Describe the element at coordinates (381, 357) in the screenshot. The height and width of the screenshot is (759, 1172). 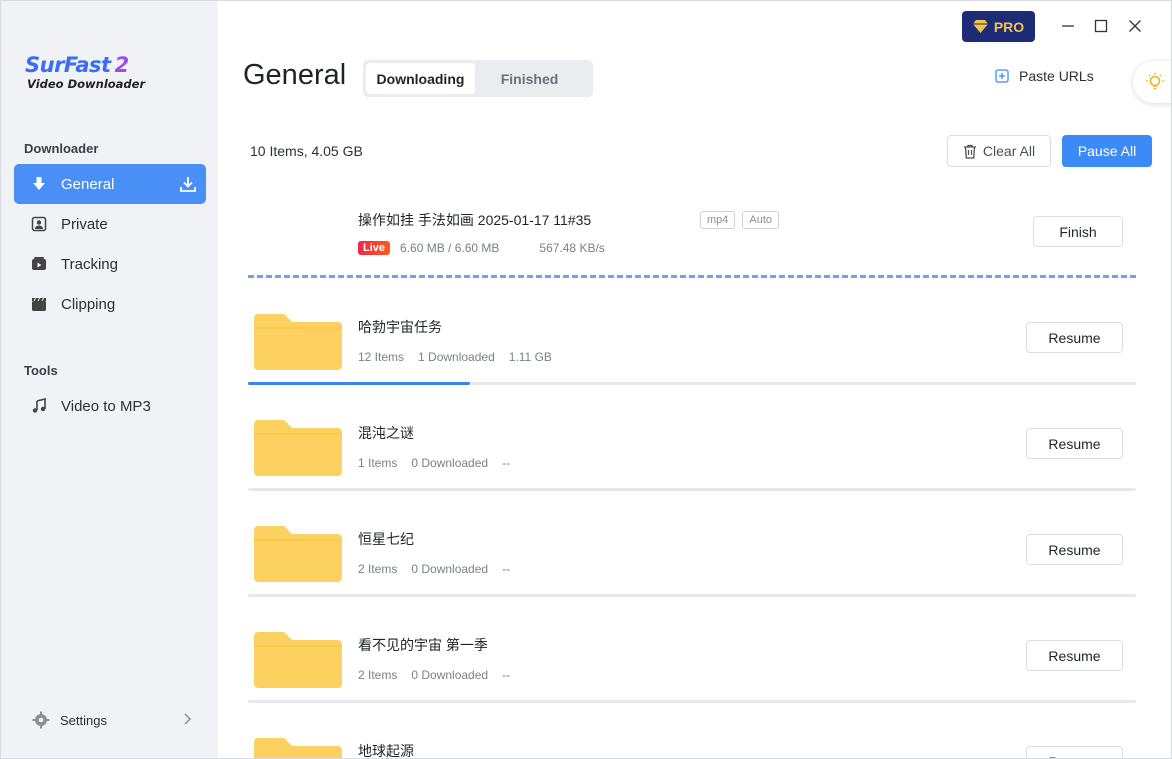
I see `item-count: 12 Items` at that location.